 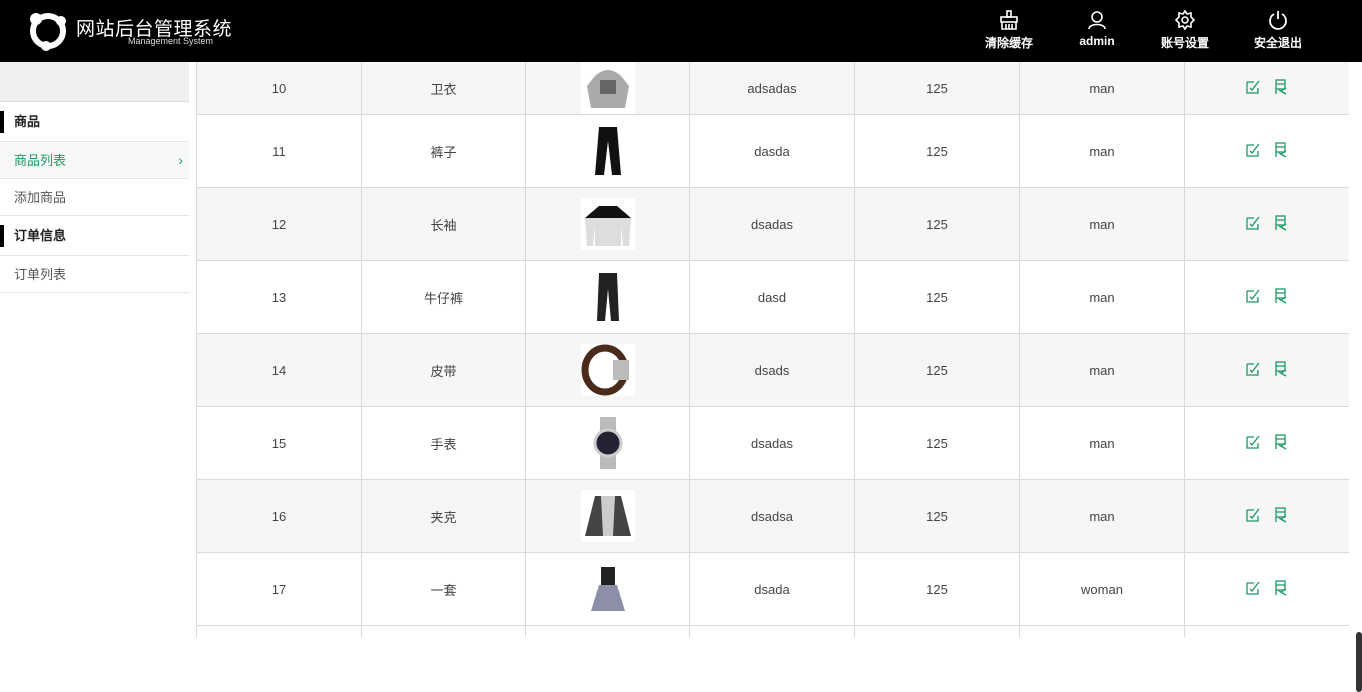 I want to click on cell-name: 牛仔裤, so click(x=443, y=297).